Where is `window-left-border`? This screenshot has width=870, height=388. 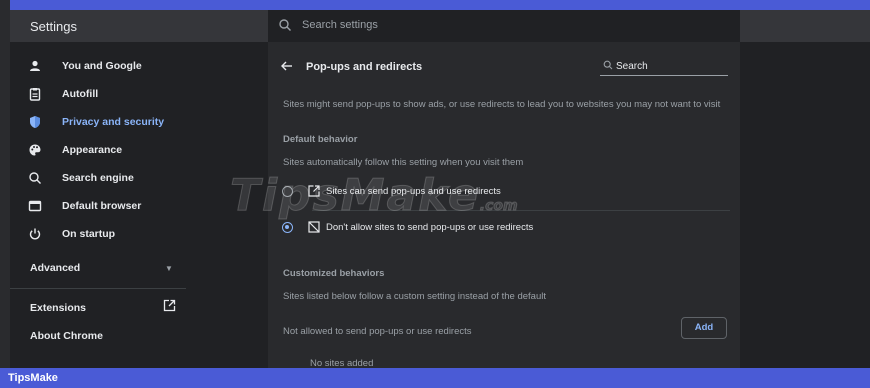 window-left-border is located at coordinates (5, 194).